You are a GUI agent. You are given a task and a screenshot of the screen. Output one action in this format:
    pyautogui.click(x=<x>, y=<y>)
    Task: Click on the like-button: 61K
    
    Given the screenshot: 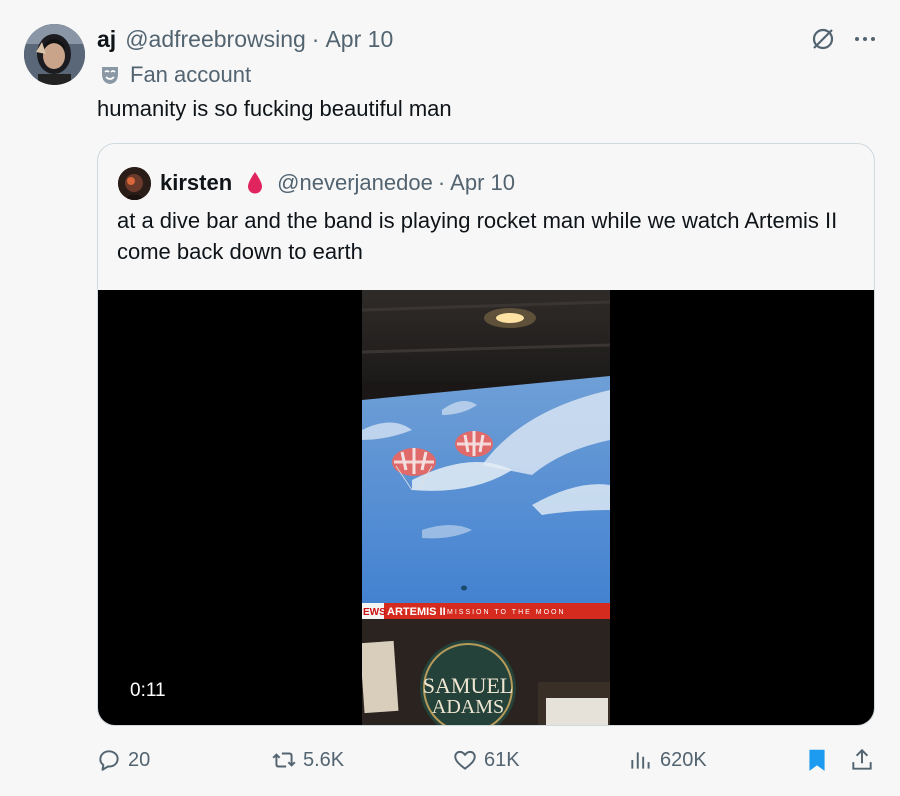 What is the action you would take?
    pyautogui.click(x=486, y=760)
    